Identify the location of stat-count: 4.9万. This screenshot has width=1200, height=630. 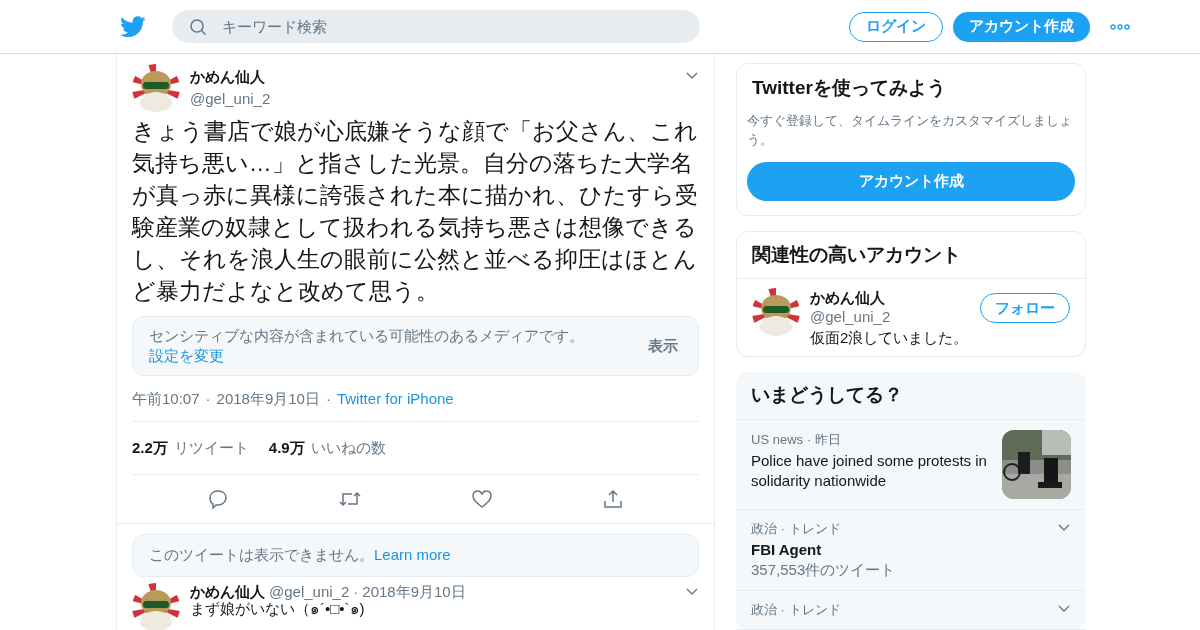
(286, 447).